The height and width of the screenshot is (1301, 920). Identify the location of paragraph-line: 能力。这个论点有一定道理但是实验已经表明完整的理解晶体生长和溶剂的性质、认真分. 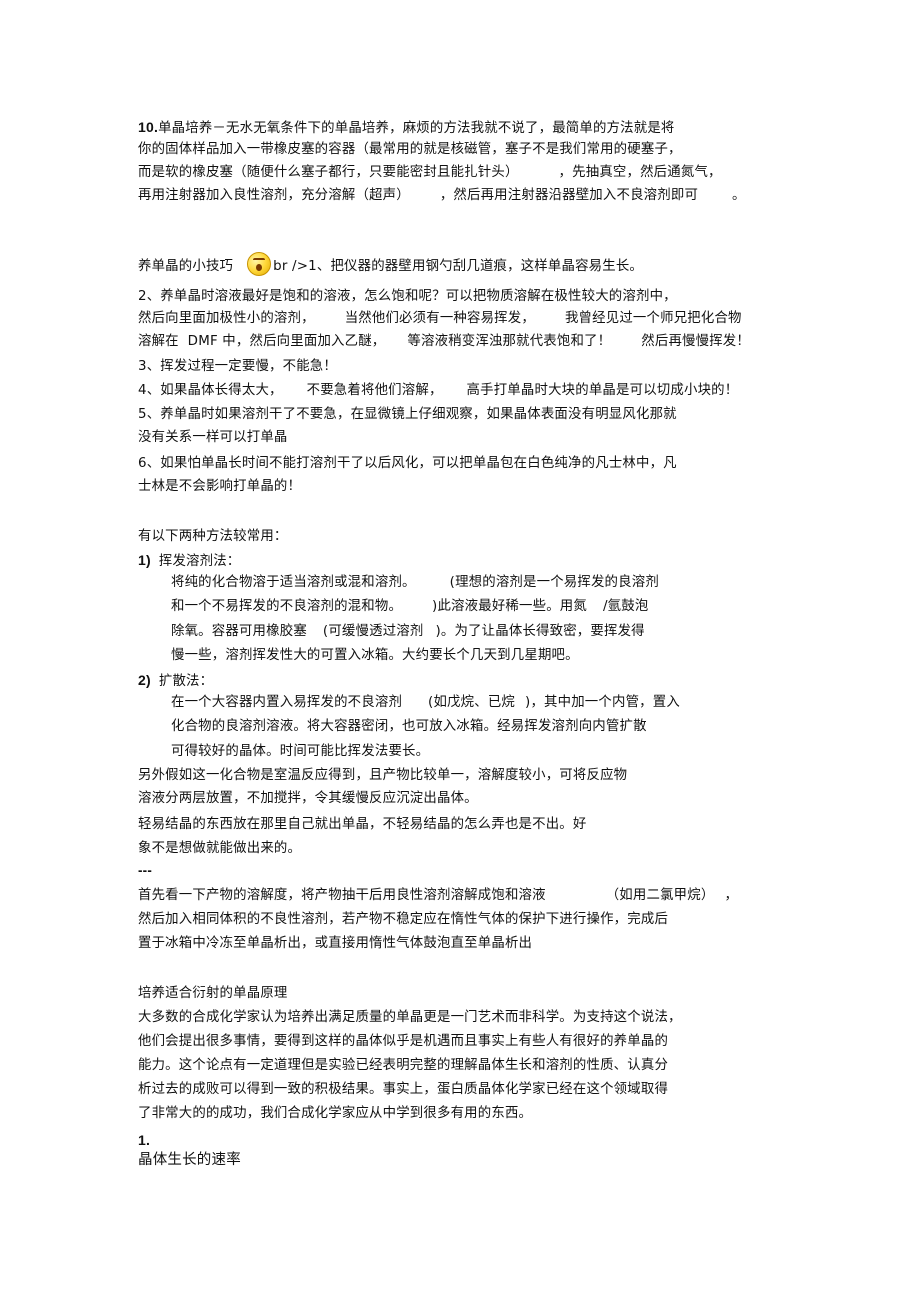
(403, 1065).